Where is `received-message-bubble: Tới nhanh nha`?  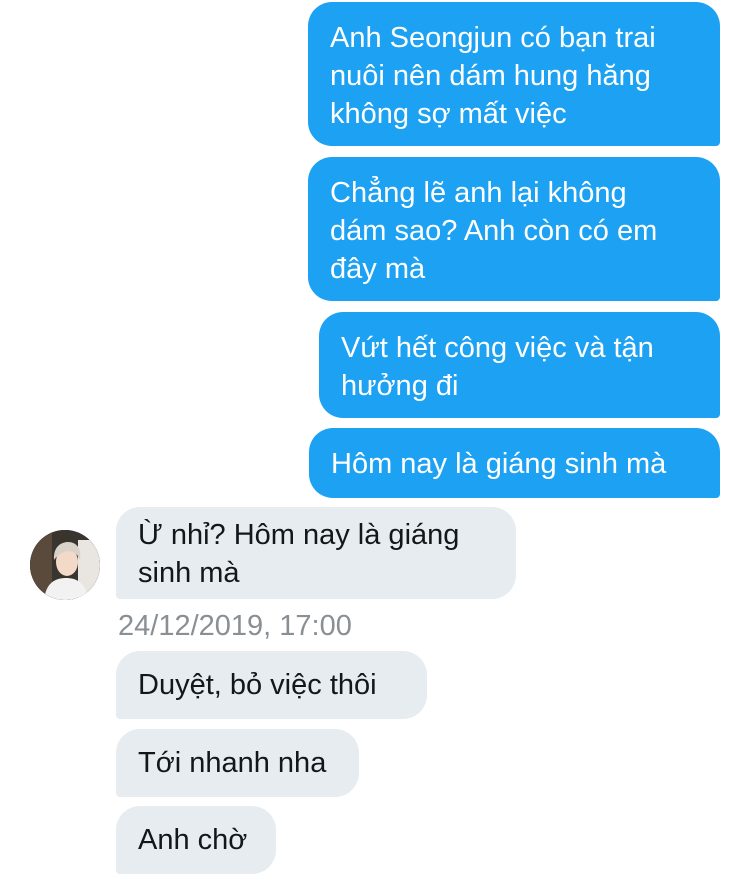 received-message-bubble: Tới nhanh nha is located at coordinates (237, 763).